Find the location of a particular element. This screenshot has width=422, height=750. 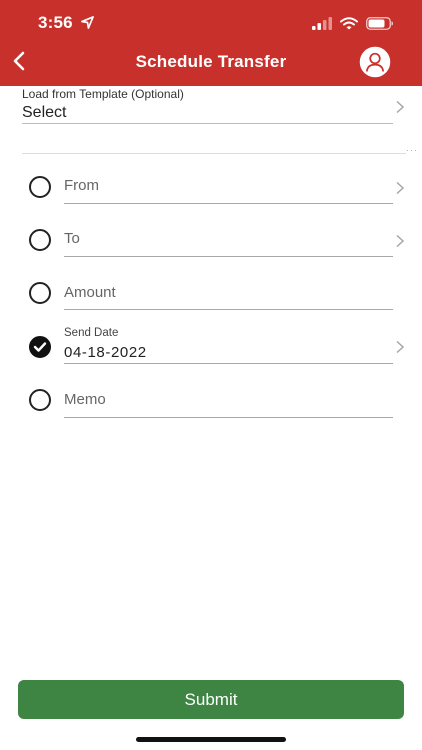

user-circle-icon is located at coordinates (375, 62).